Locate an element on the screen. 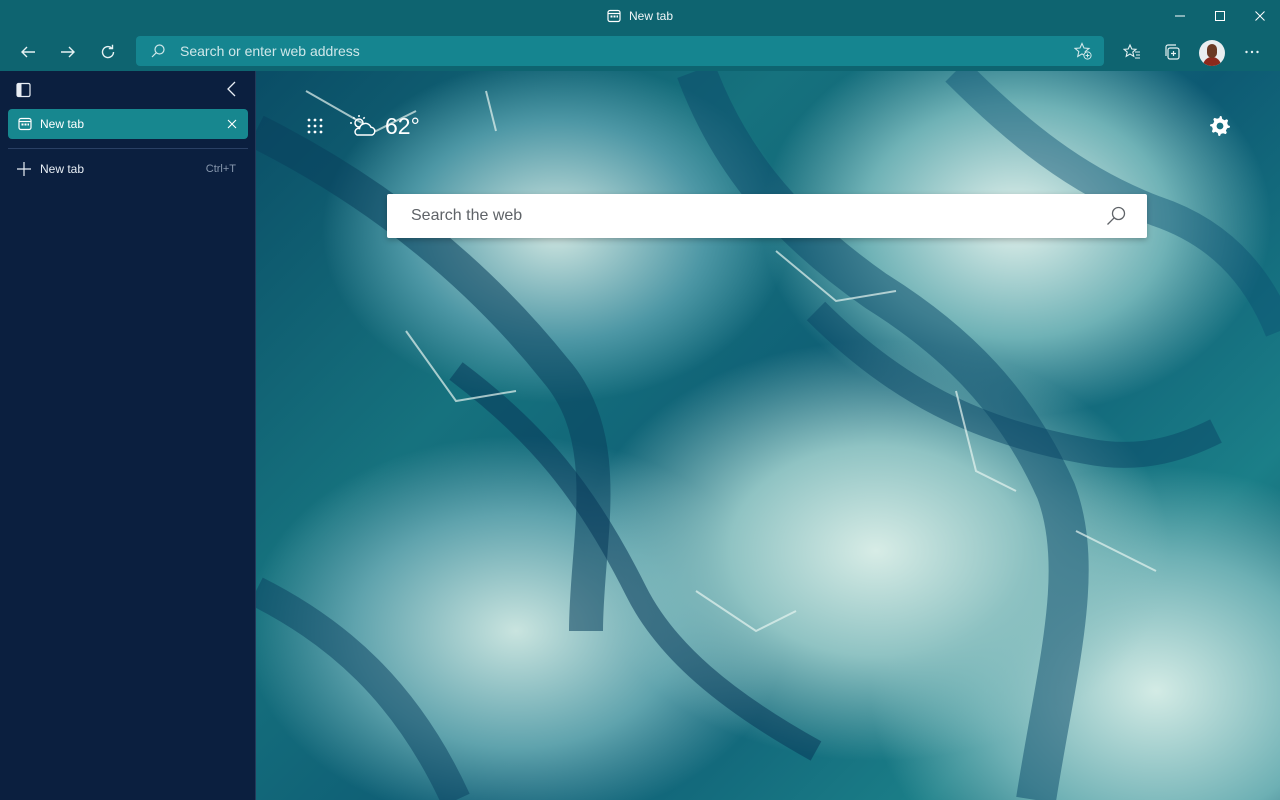  close-icon is located at coordinates (1260, 16).